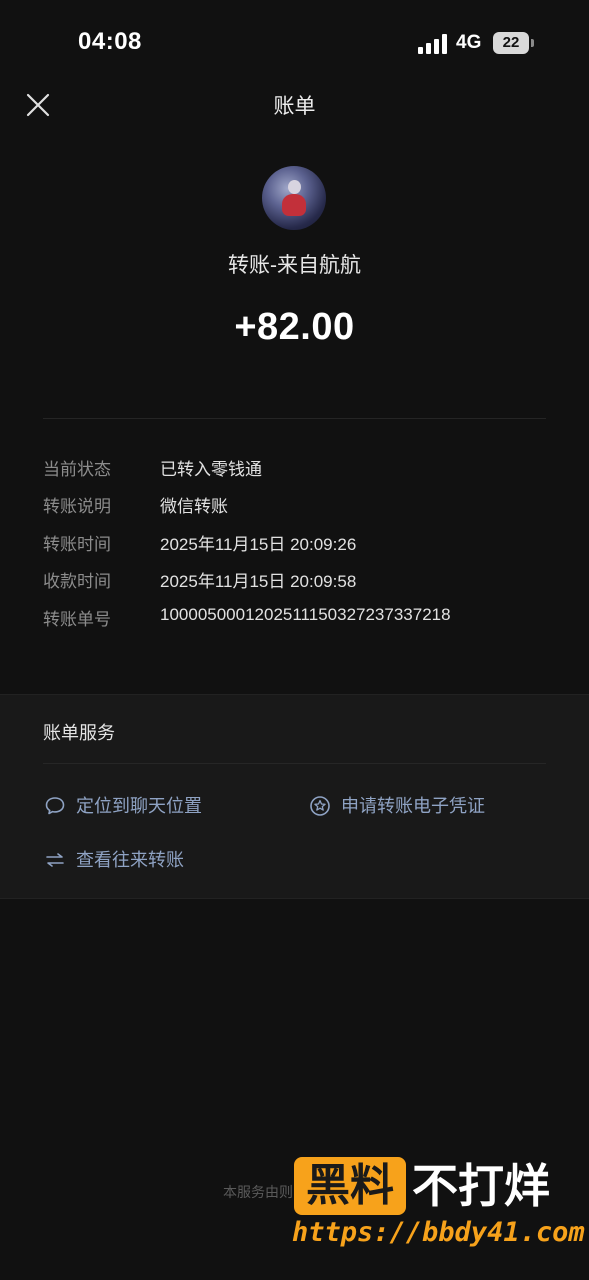 The height and width of the screenshot is (1280, 589). Describe the element at coordinates (294, 187) in the screenshot. I see `avatar-head` at that location.